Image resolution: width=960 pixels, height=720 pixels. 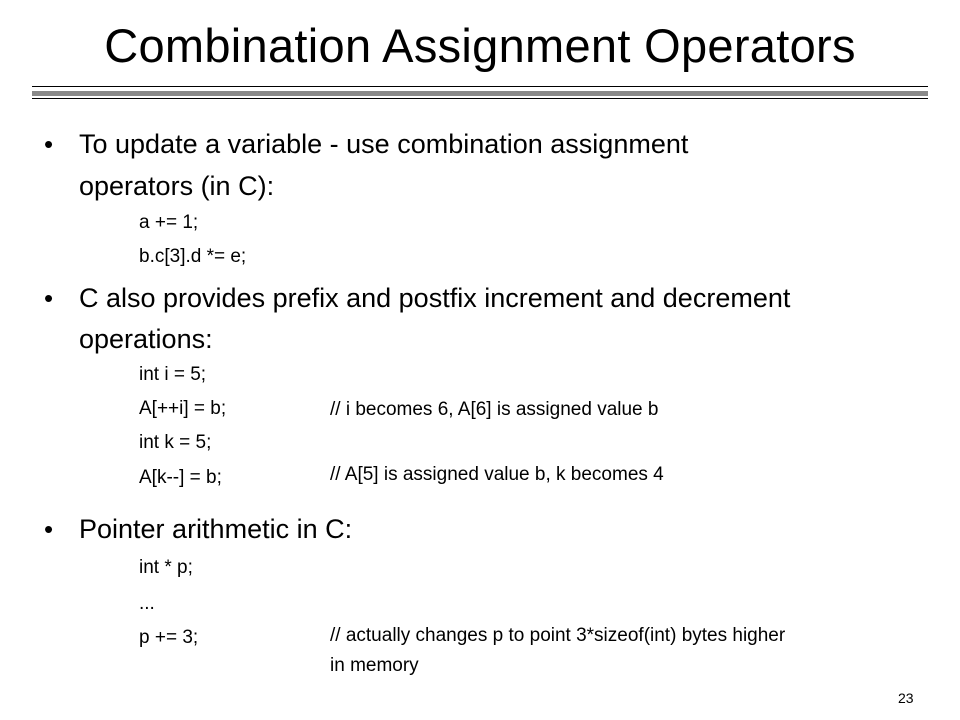 I want to click on page-number: 23, so click(x=906, y=698).